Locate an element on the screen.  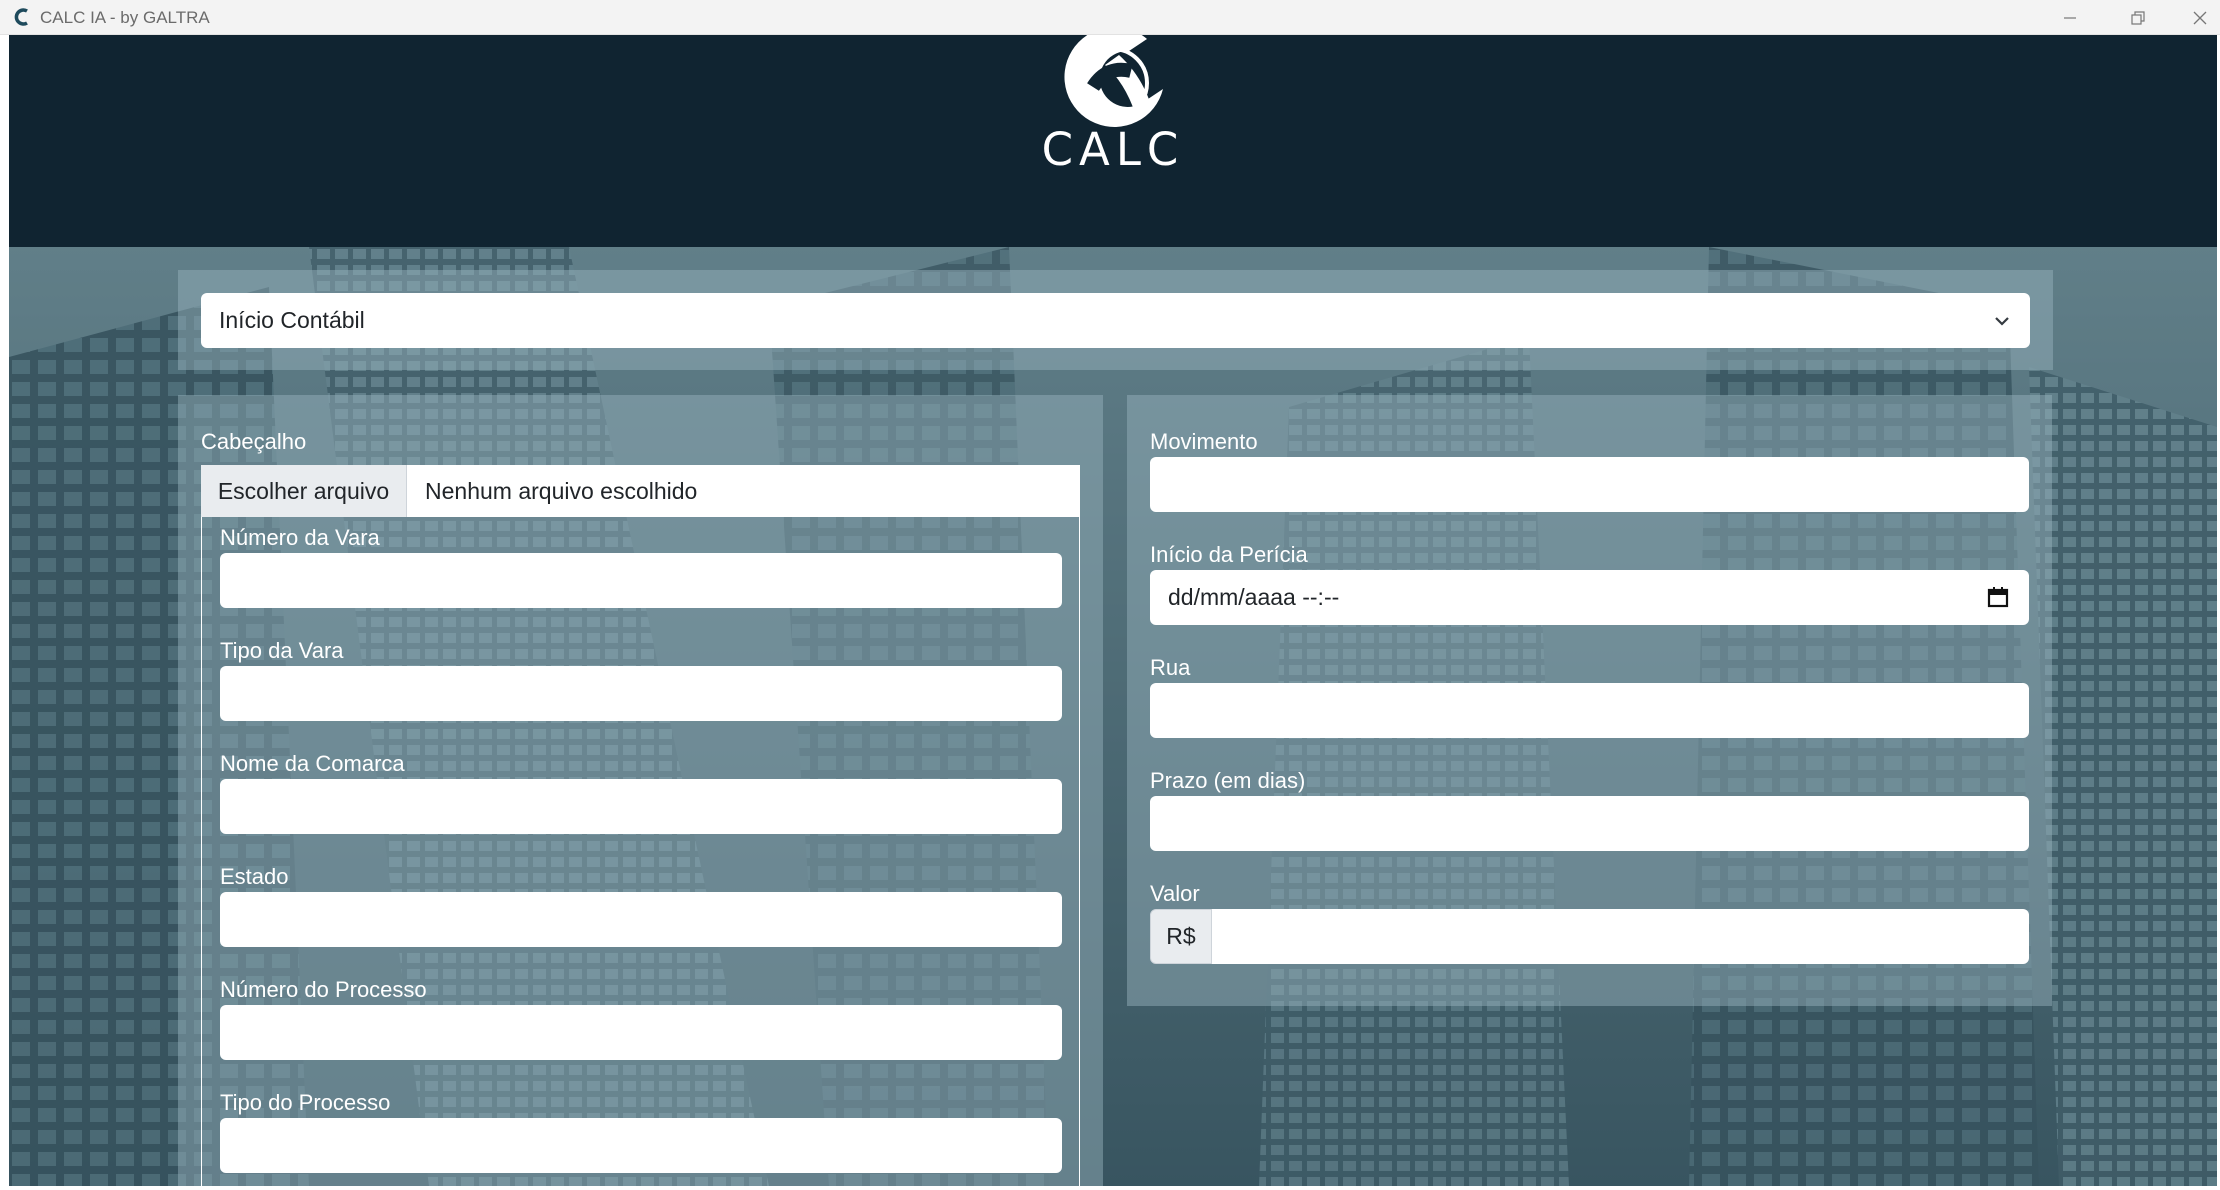
window-title: CALC IA - by GALTRA is located at coordinates (125, 17).